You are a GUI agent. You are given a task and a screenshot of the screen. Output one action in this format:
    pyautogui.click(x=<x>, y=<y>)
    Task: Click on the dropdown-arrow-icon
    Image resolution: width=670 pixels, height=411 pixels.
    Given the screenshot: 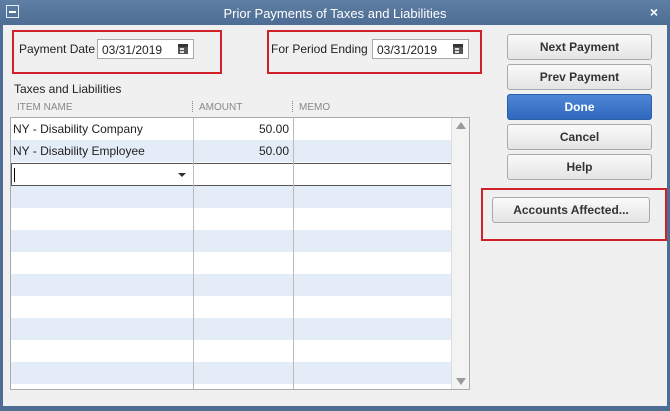 What is the action you would take?
    pyautogui.click(x=182, y=175)
    